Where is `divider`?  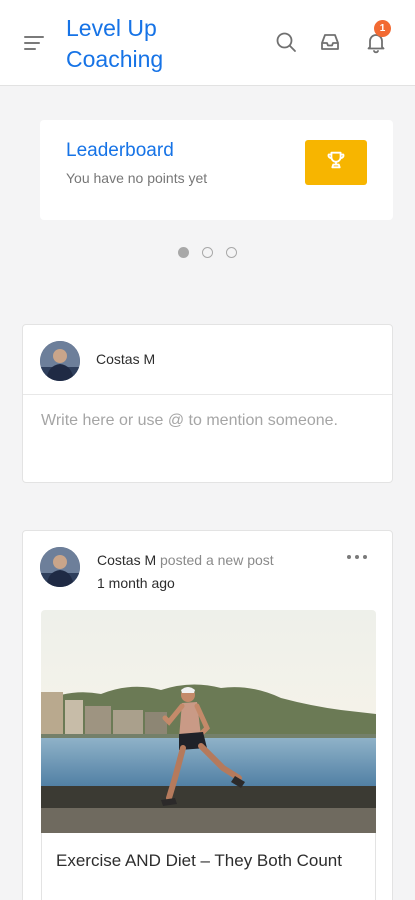 divider is located at coordinates (207, 394).